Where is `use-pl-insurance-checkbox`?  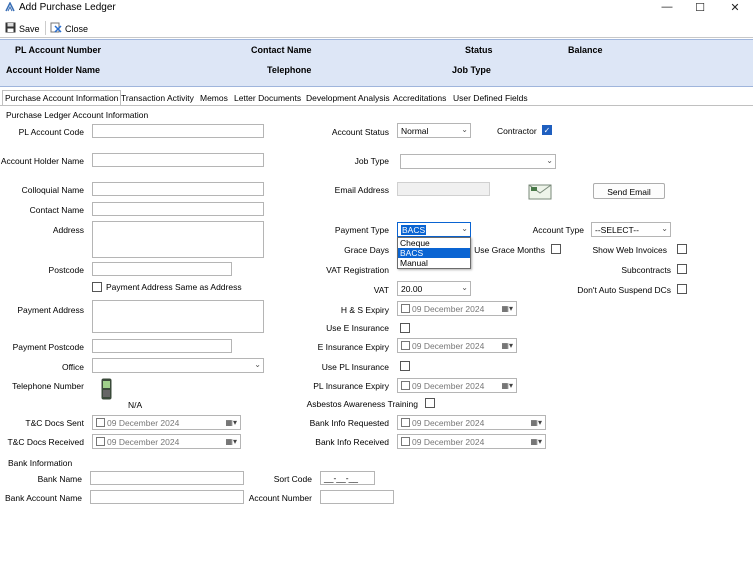 use-pl-insurance-checkbox is located at coordinates (405, 366).